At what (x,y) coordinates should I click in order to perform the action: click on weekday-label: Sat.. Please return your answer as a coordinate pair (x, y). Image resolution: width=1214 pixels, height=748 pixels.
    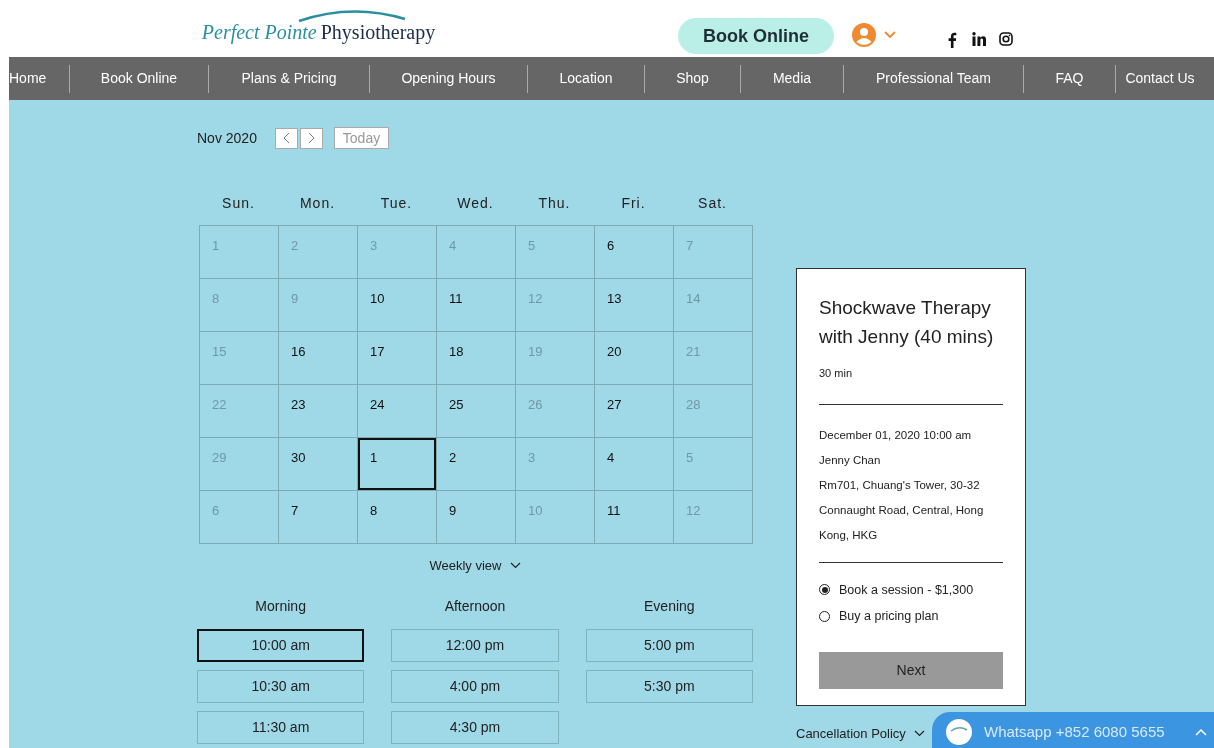
    Looking at the image, I should click on (712, 203).